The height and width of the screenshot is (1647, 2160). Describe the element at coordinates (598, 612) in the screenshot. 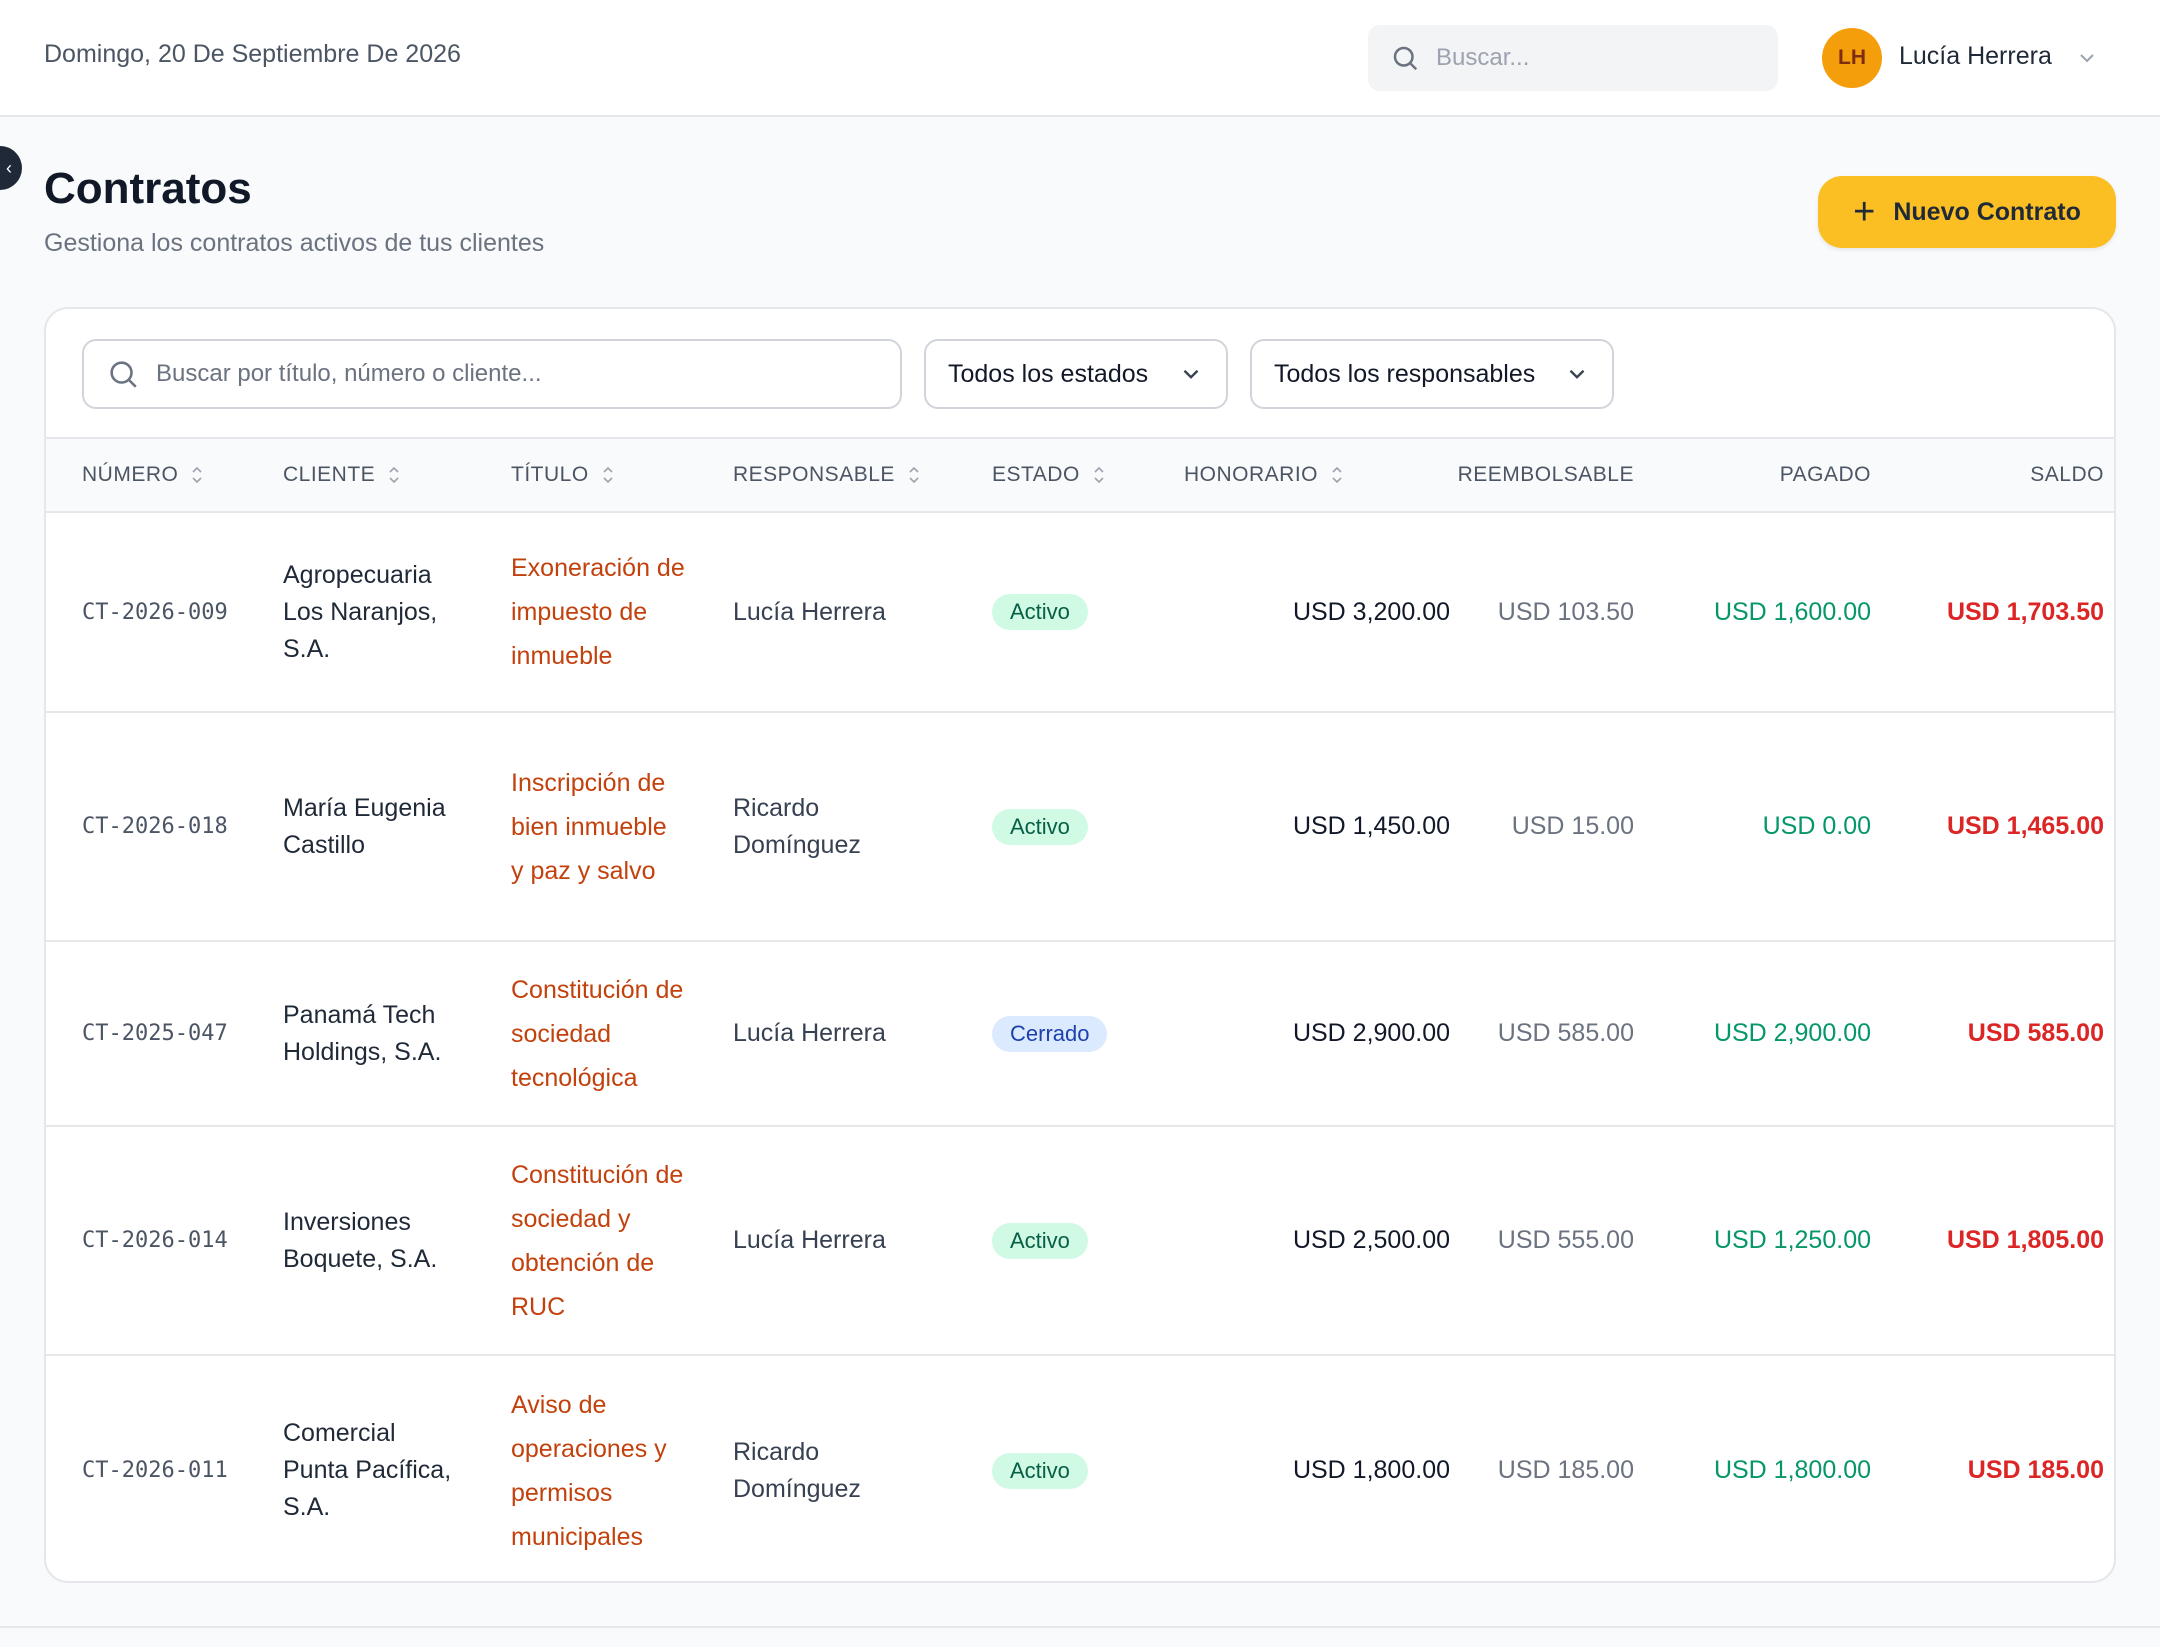

I see `contract-title-link: Exoneración de impuesto de inmueble` at that location.